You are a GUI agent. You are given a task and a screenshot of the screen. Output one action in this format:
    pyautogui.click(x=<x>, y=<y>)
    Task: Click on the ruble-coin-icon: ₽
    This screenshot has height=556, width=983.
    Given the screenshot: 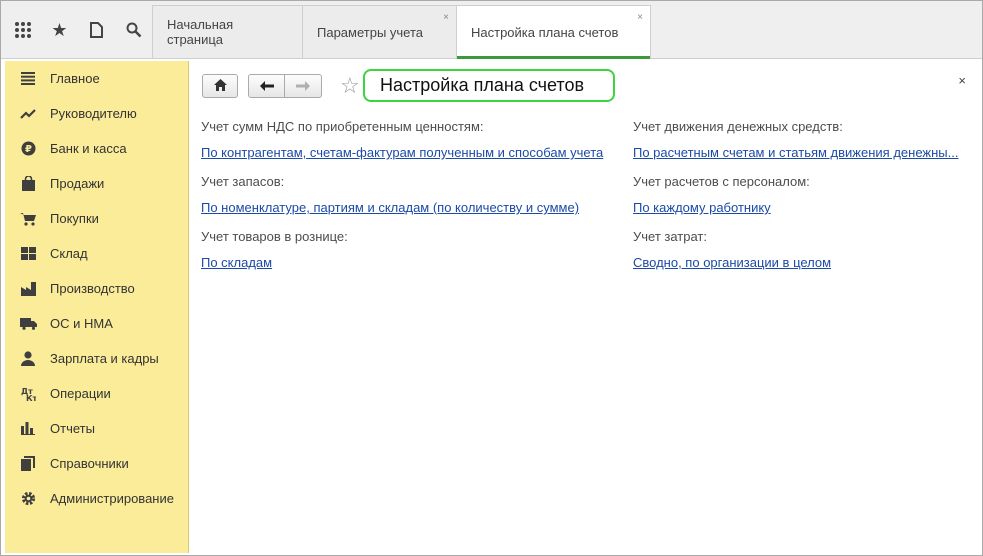 What is the action you would take?
    pyautogui.click(x=28, y=149)
    